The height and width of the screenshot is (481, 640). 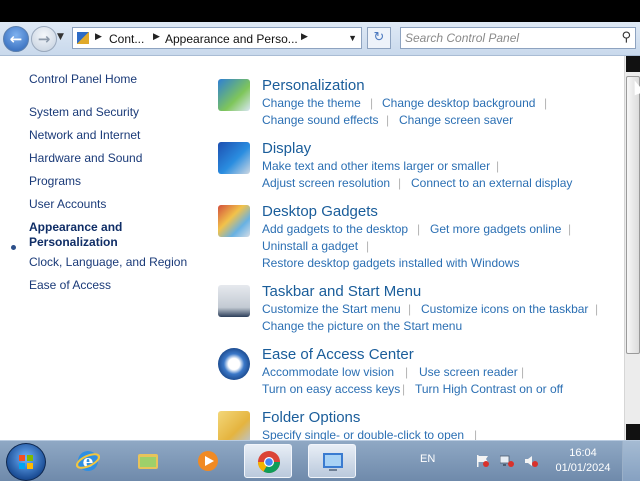 I want to click on taskbar-app-internet-explorer: e, so click(x=88, y=461).